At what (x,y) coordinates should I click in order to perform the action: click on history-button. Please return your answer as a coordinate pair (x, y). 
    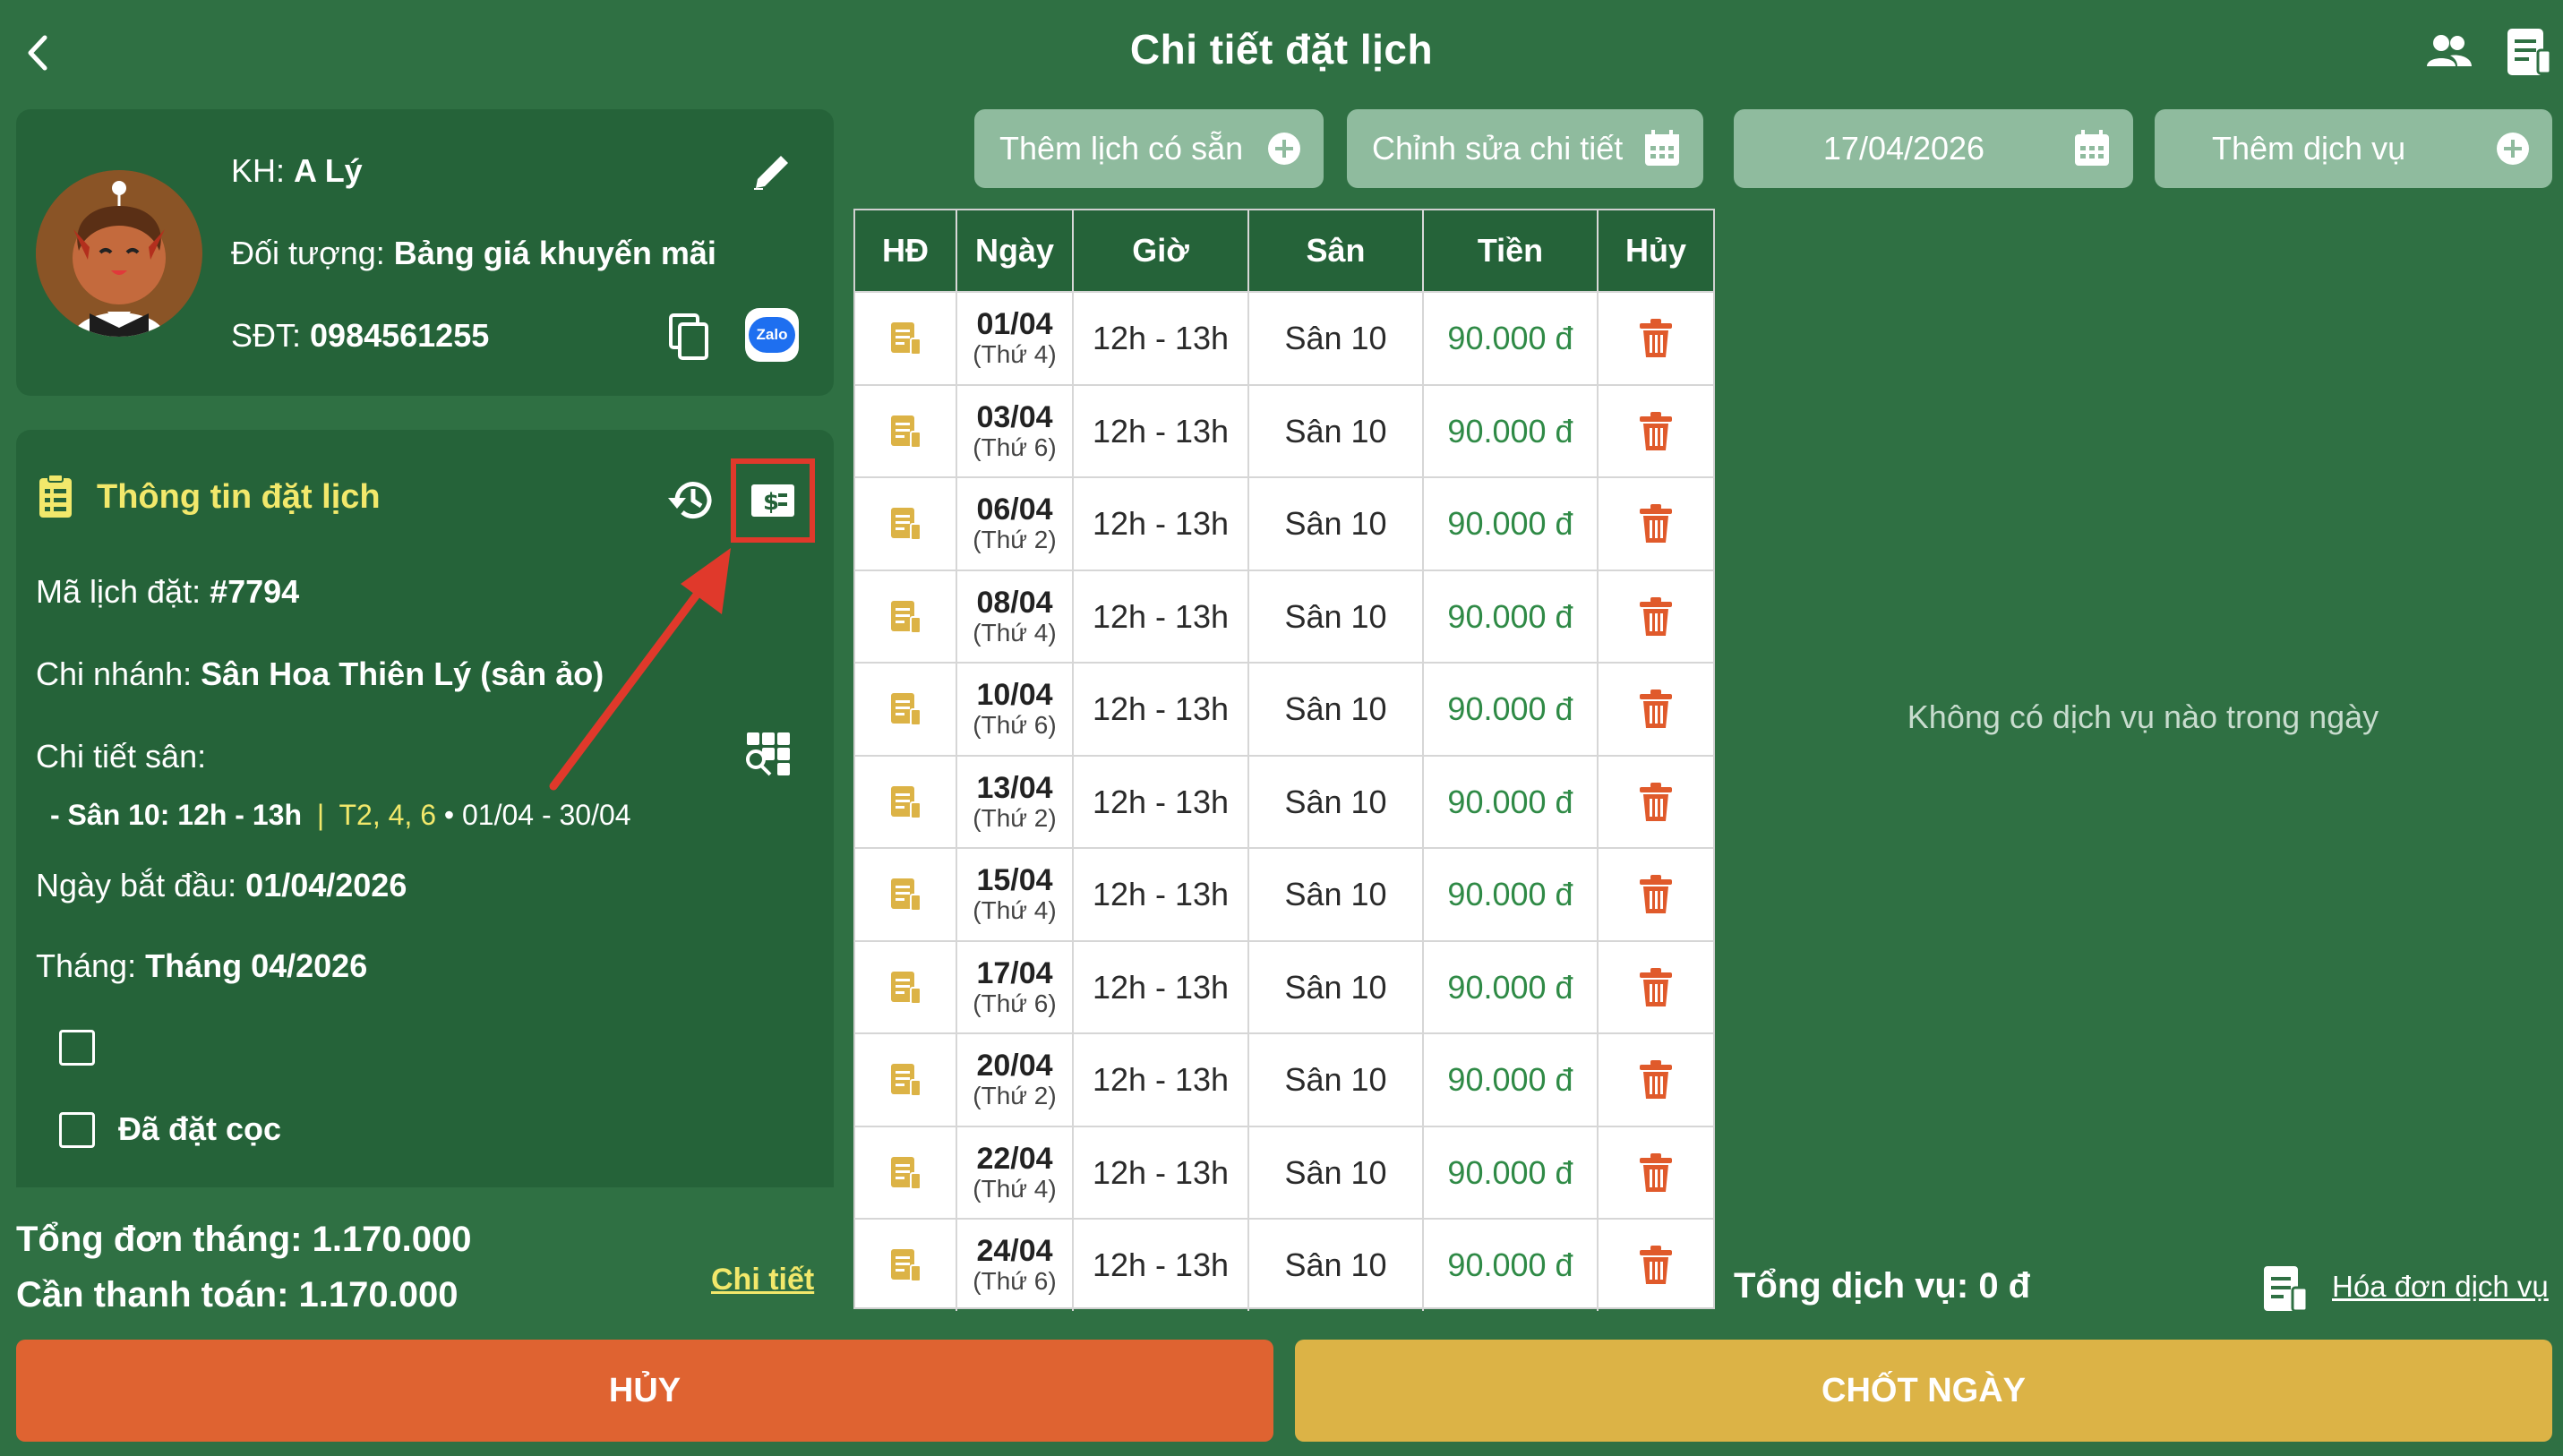
    Looking at the image, I should click on (691, 499).